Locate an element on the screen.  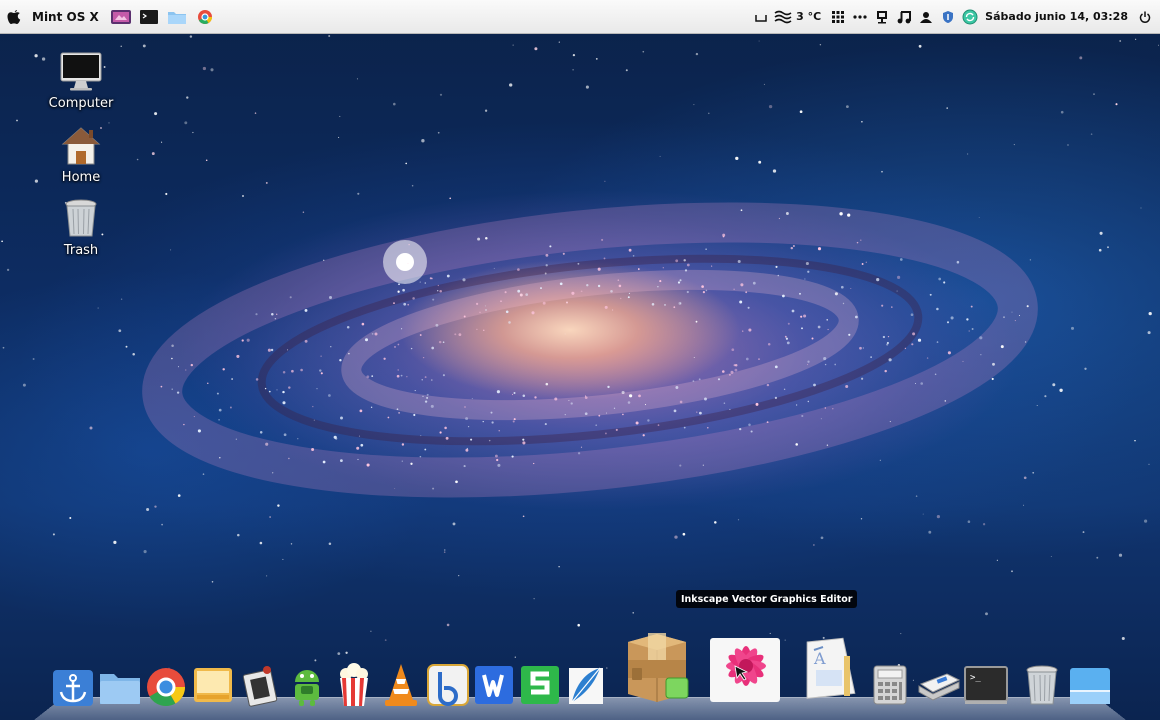
dock-item-terminal: >_ is located at coordinates (986, 685).